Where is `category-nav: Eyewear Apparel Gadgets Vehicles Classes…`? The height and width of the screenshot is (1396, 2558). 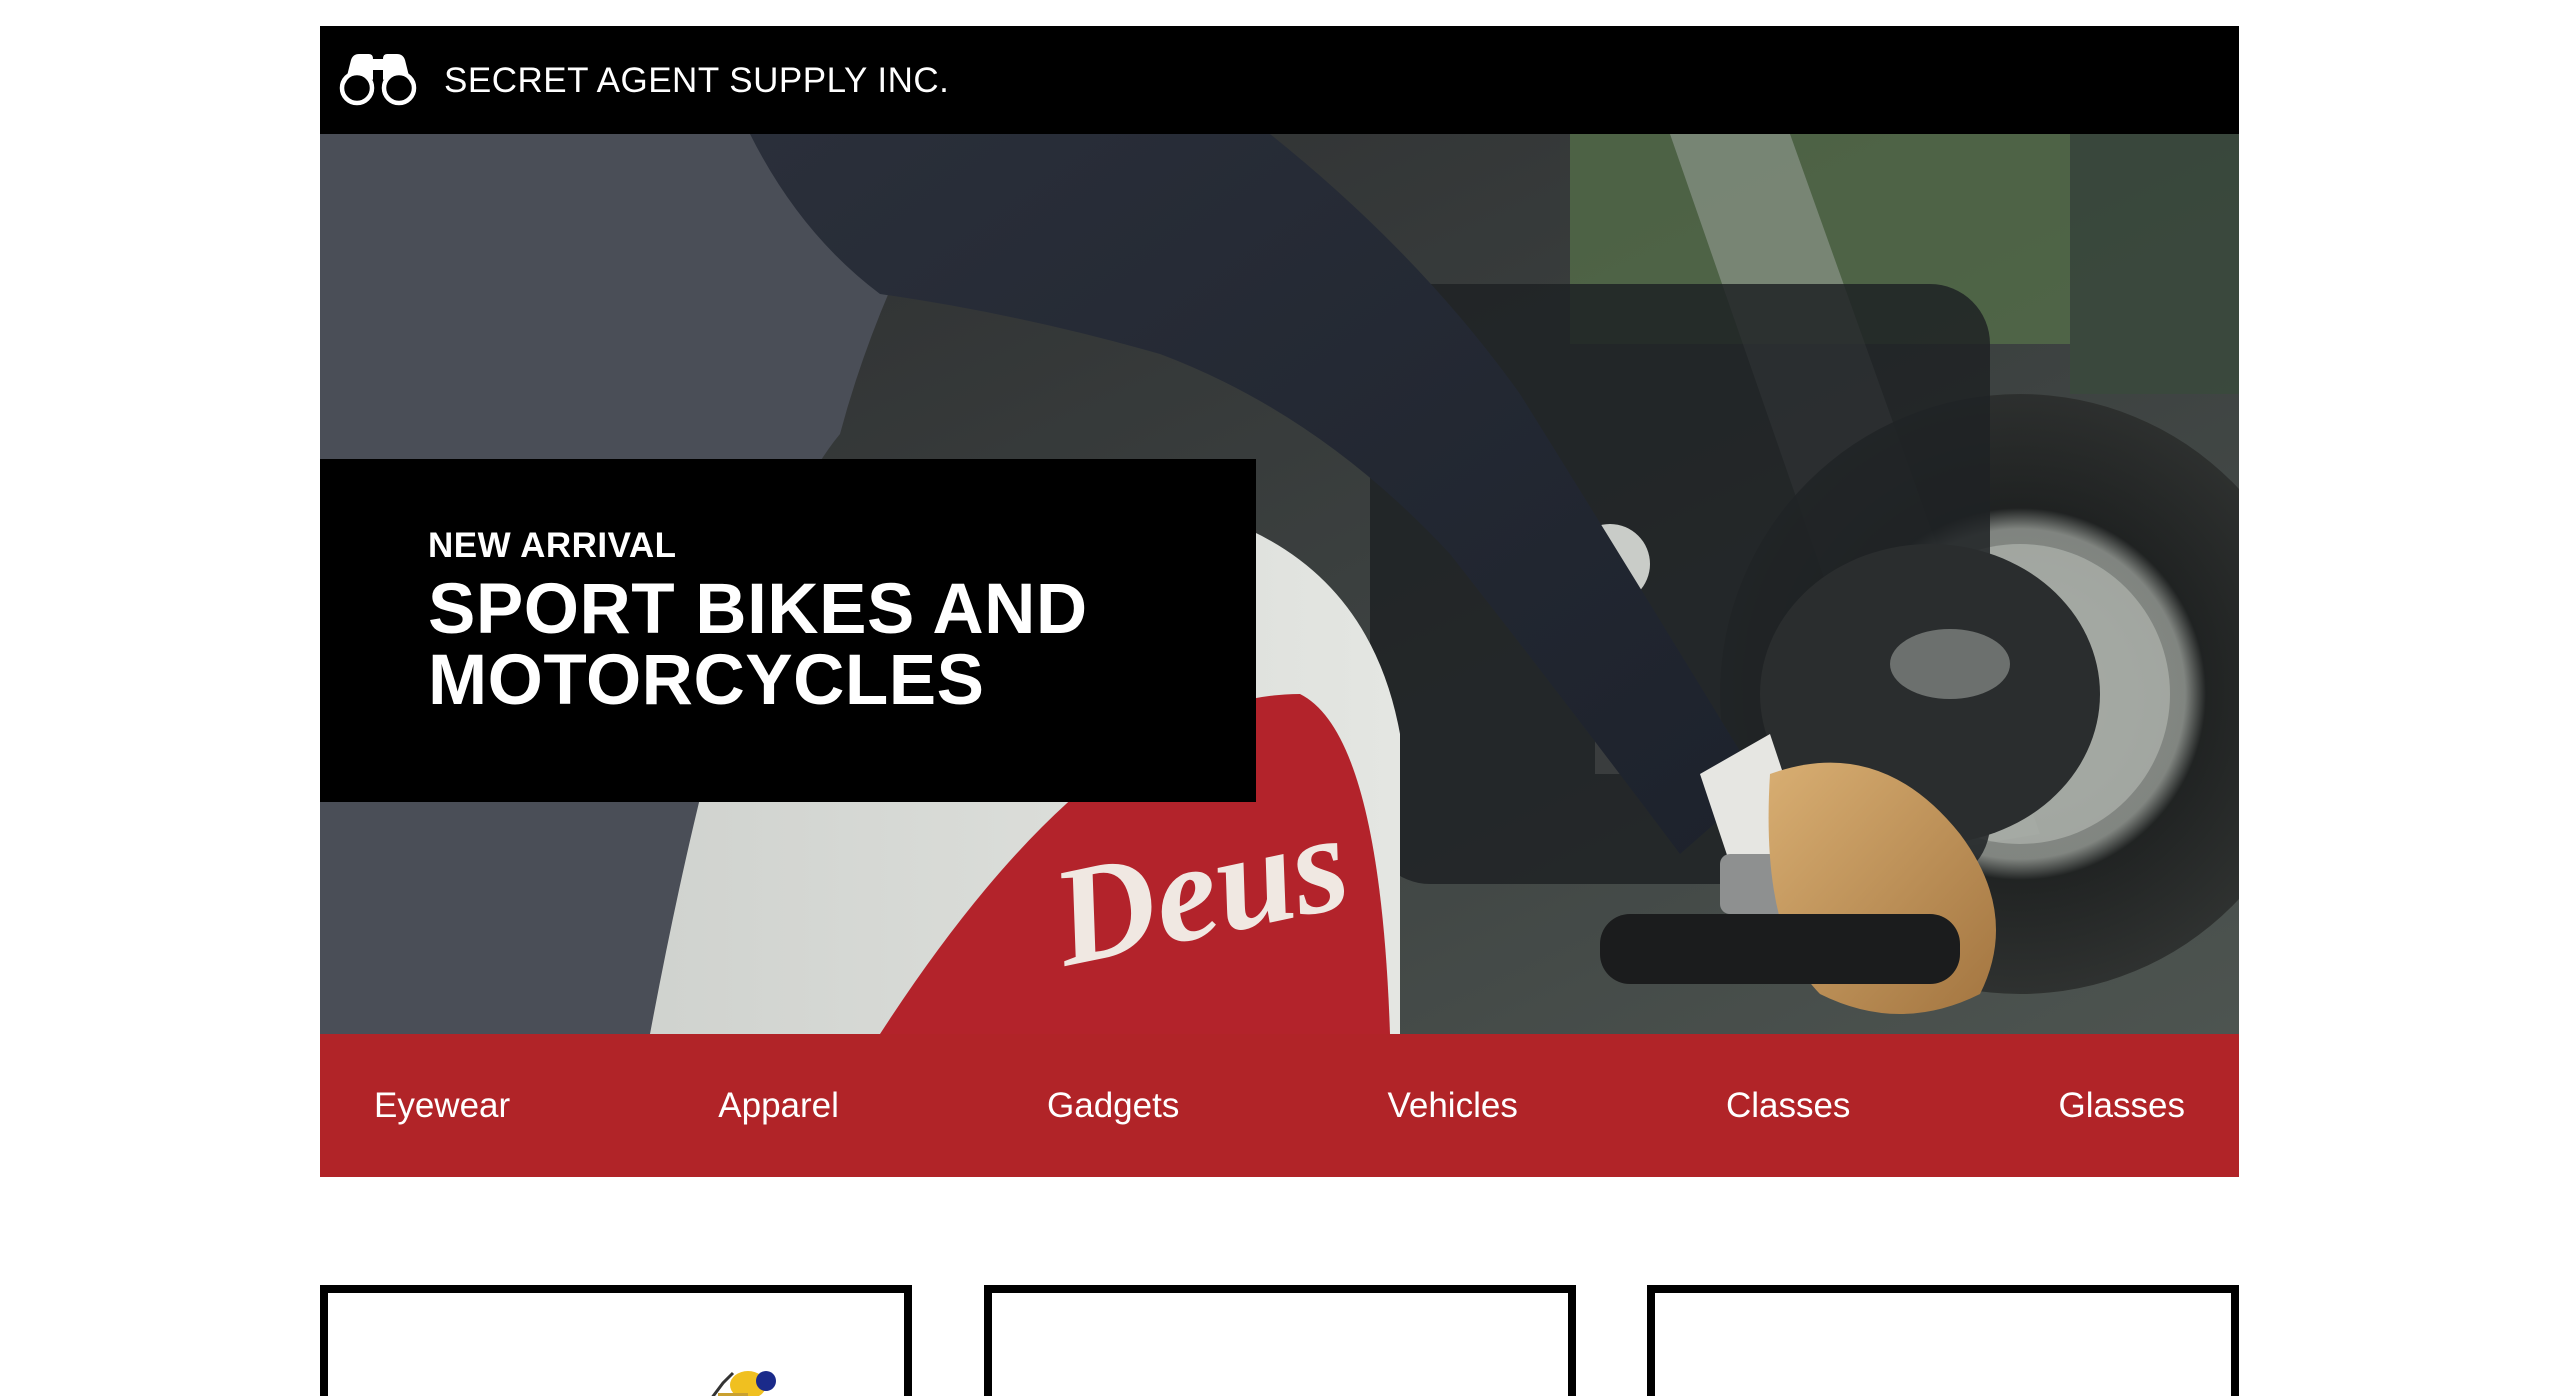 category-nav: Eyewear Apparel Gadgets Vehicles Classes… is located at coordinates (1279, 1105).